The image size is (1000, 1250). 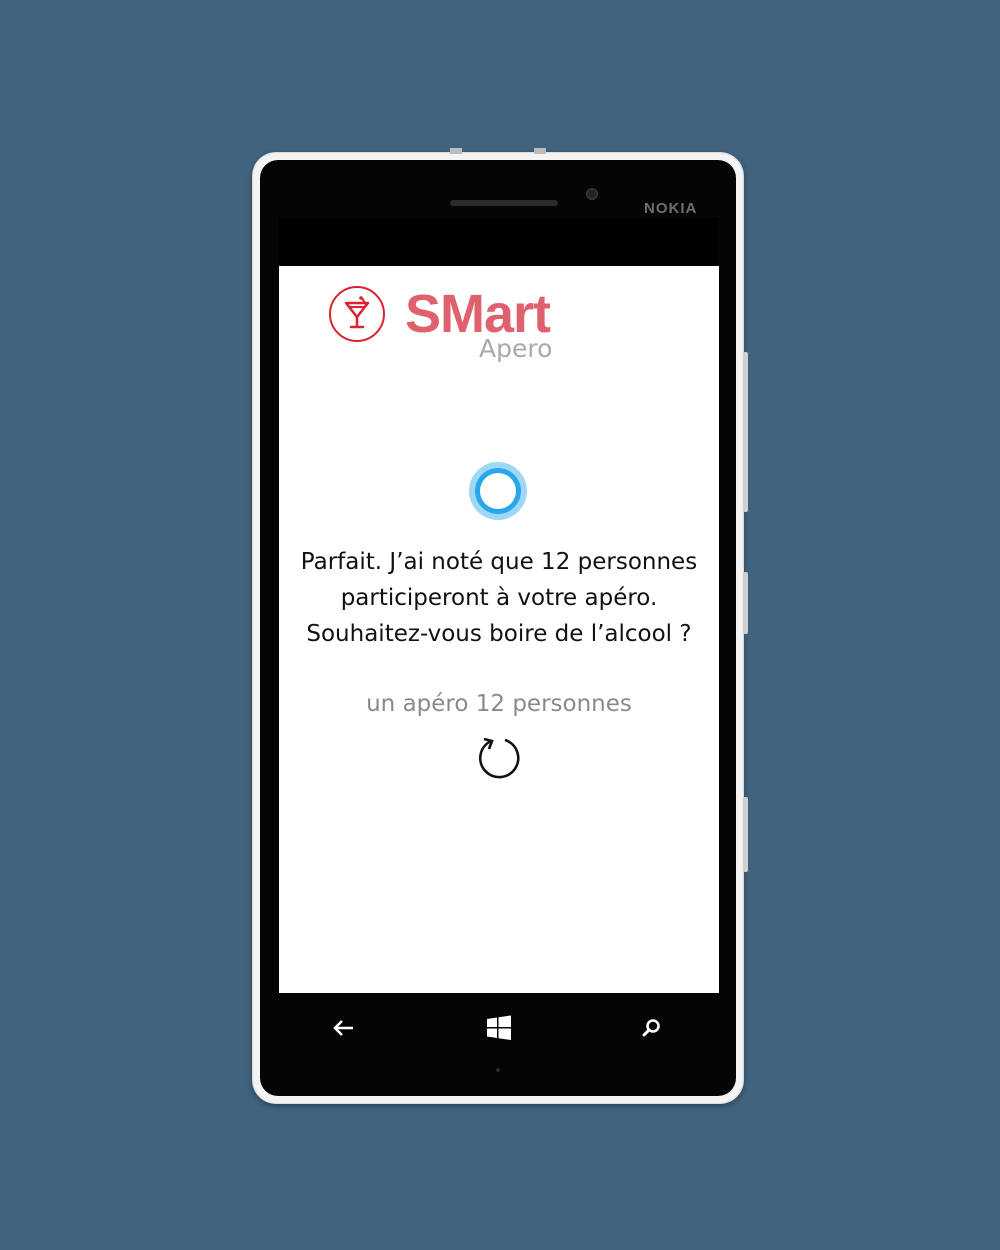 I want to click on device-brand: NOKIA, so click(x=671, y=208).